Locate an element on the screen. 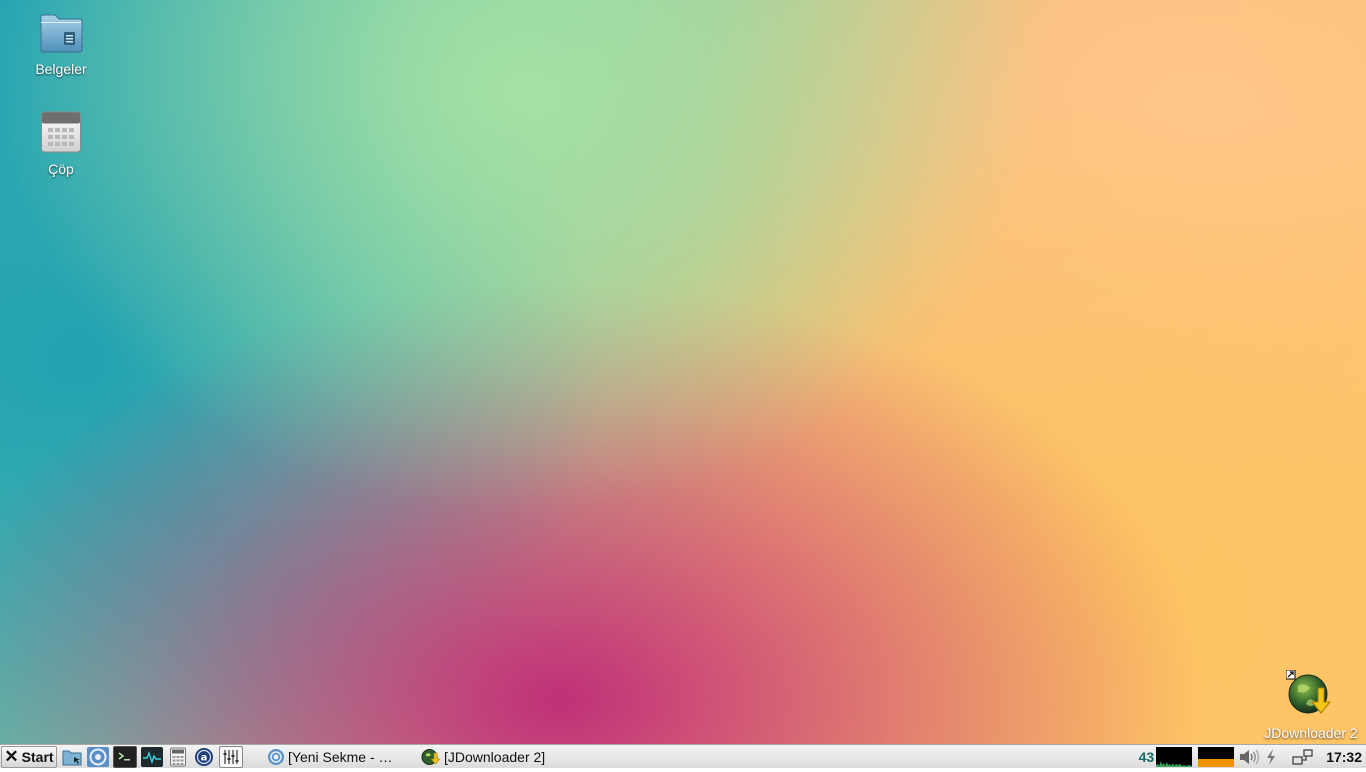  folder-documents-icon is located at coordinates (61, 33).